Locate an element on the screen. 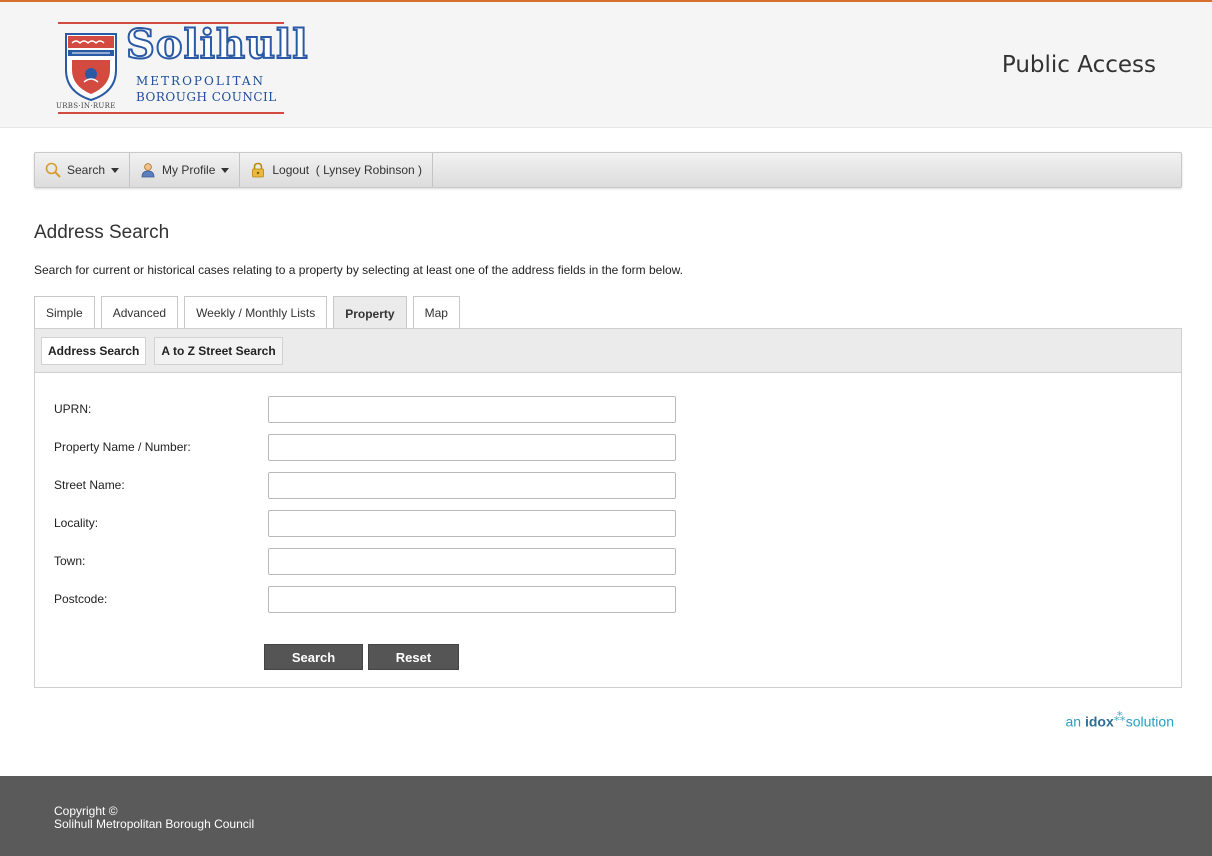 This screenshot has height=856, width=1212. logo-rule-bottom is located at coordinates (171, 113).